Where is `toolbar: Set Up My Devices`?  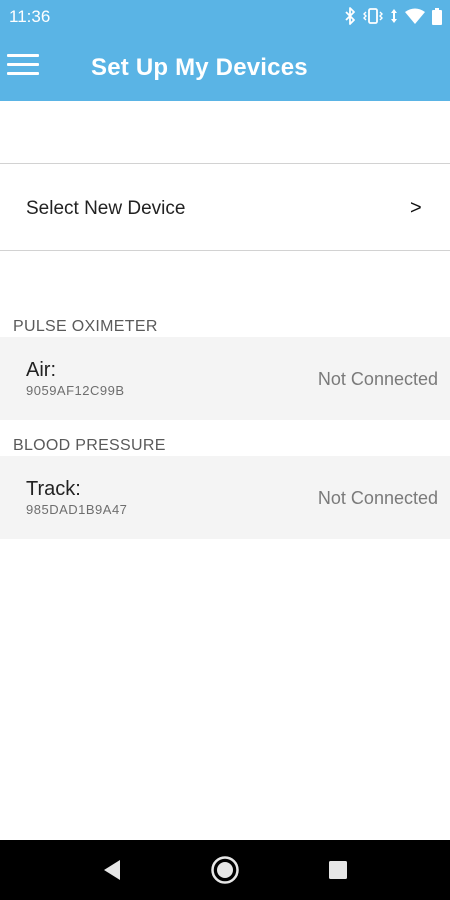 toolbar: Set Up My Devices is located at coordinates (225, 66).